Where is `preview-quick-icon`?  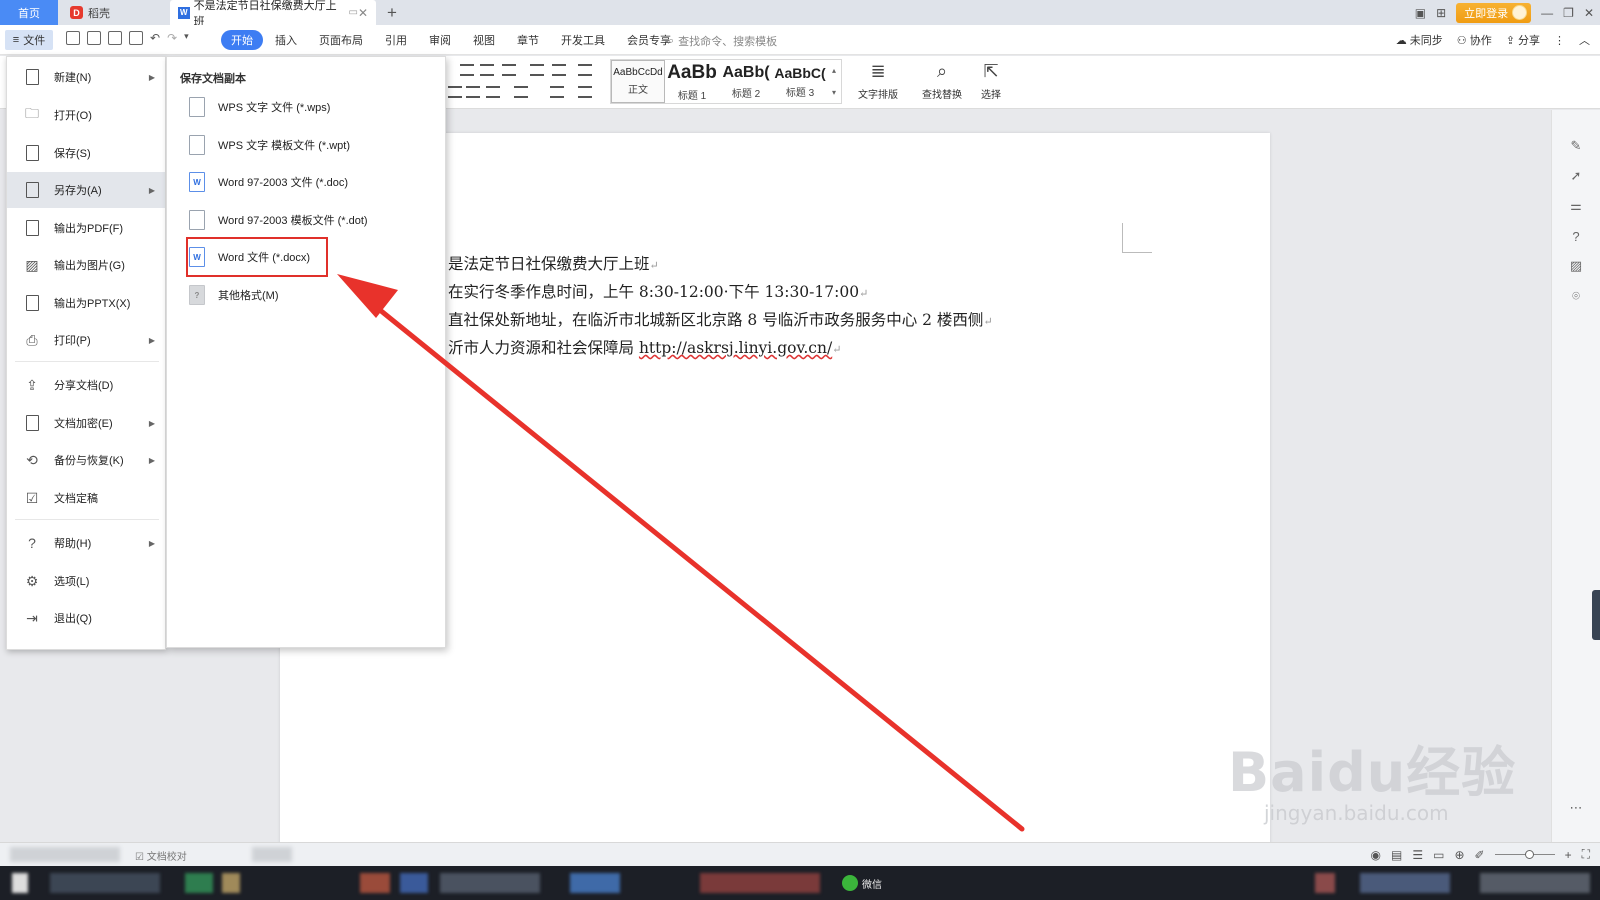
preview-quick-icon is located at coordinates (136, 38).